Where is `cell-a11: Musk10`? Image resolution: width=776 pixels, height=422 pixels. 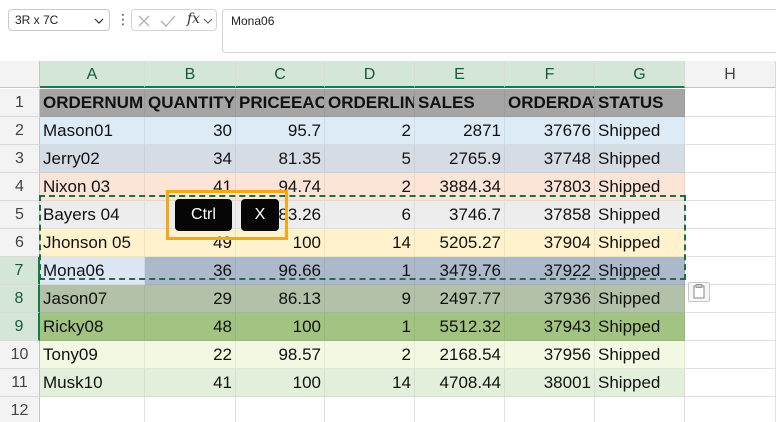 cell-a11: Musk10 is located at coordinates (92, 383).